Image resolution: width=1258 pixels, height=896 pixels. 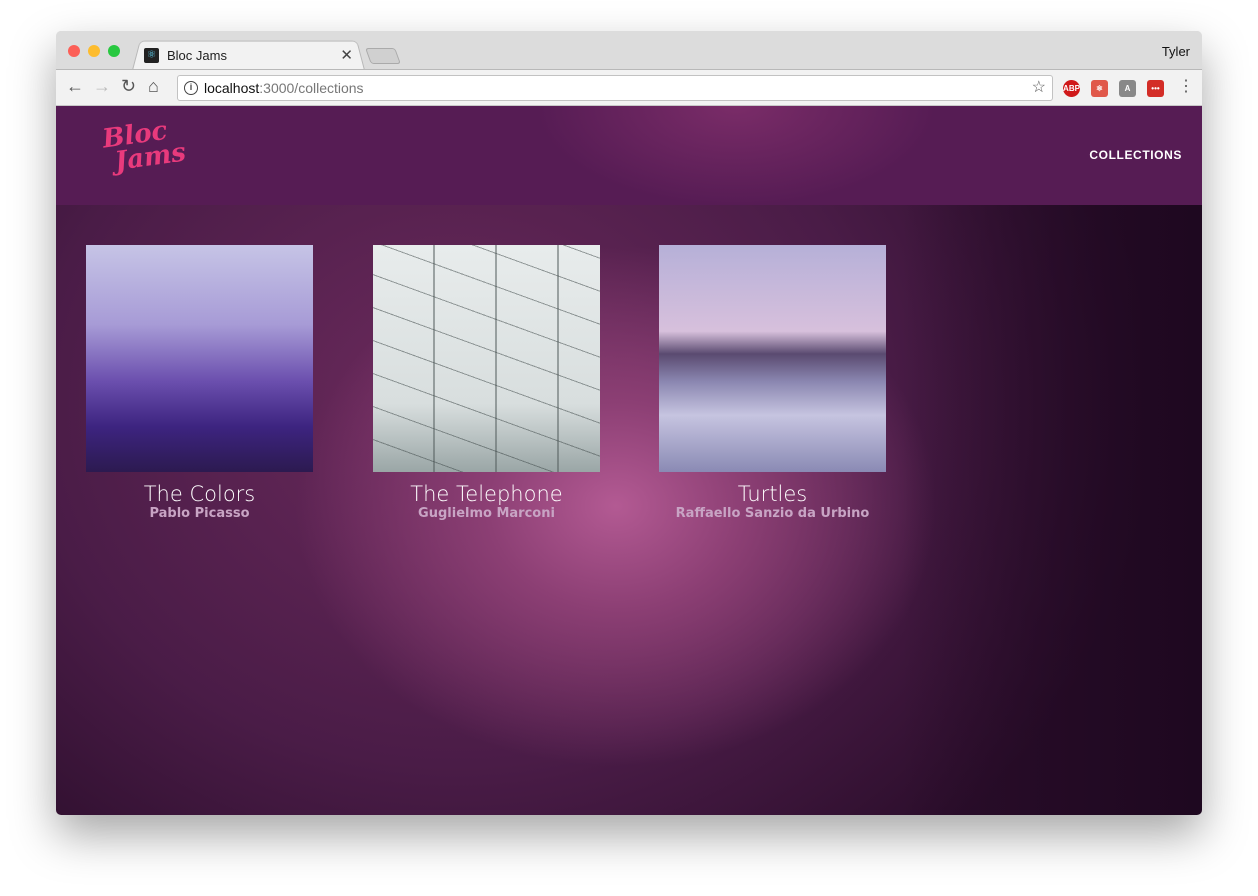 What do you see at coordinates (772, 494) in the screenshot?
I see `album-title: Turtles` at bounding box center [772, 494].